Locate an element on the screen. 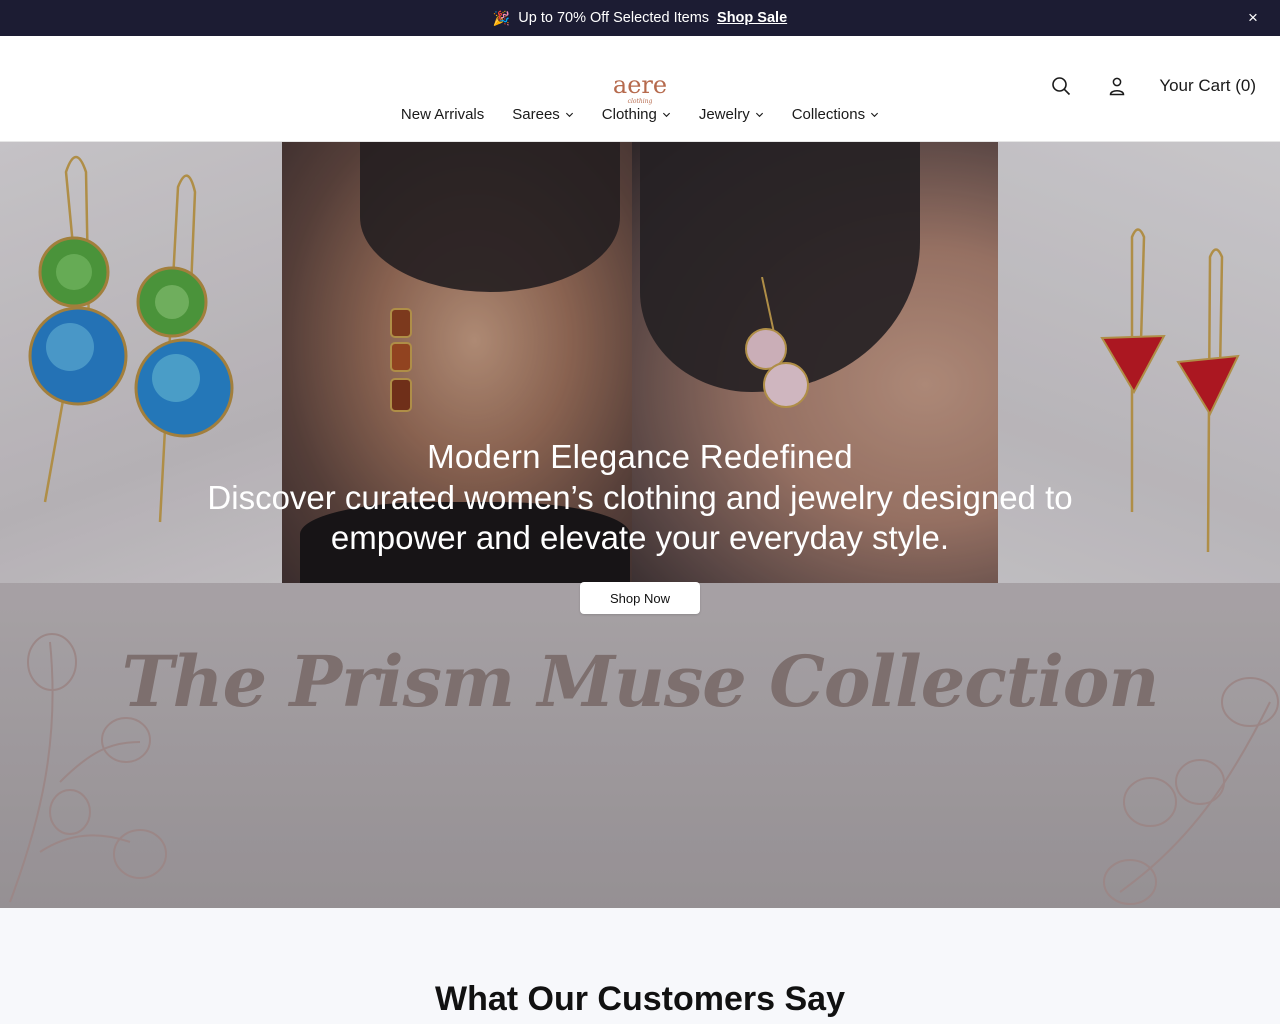 The height and width of the screenshot is (1024, 1280). logo-text: aere is located at coordinates (640, 86).